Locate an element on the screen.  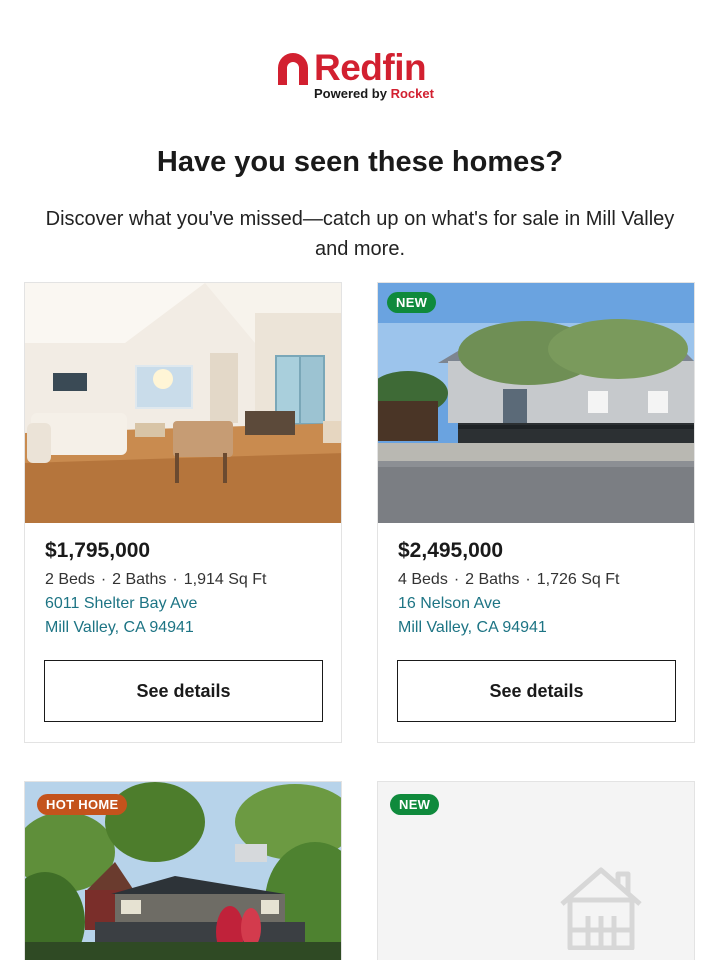
listing-photo: HOT HOME is located at coordinates (183, 871).